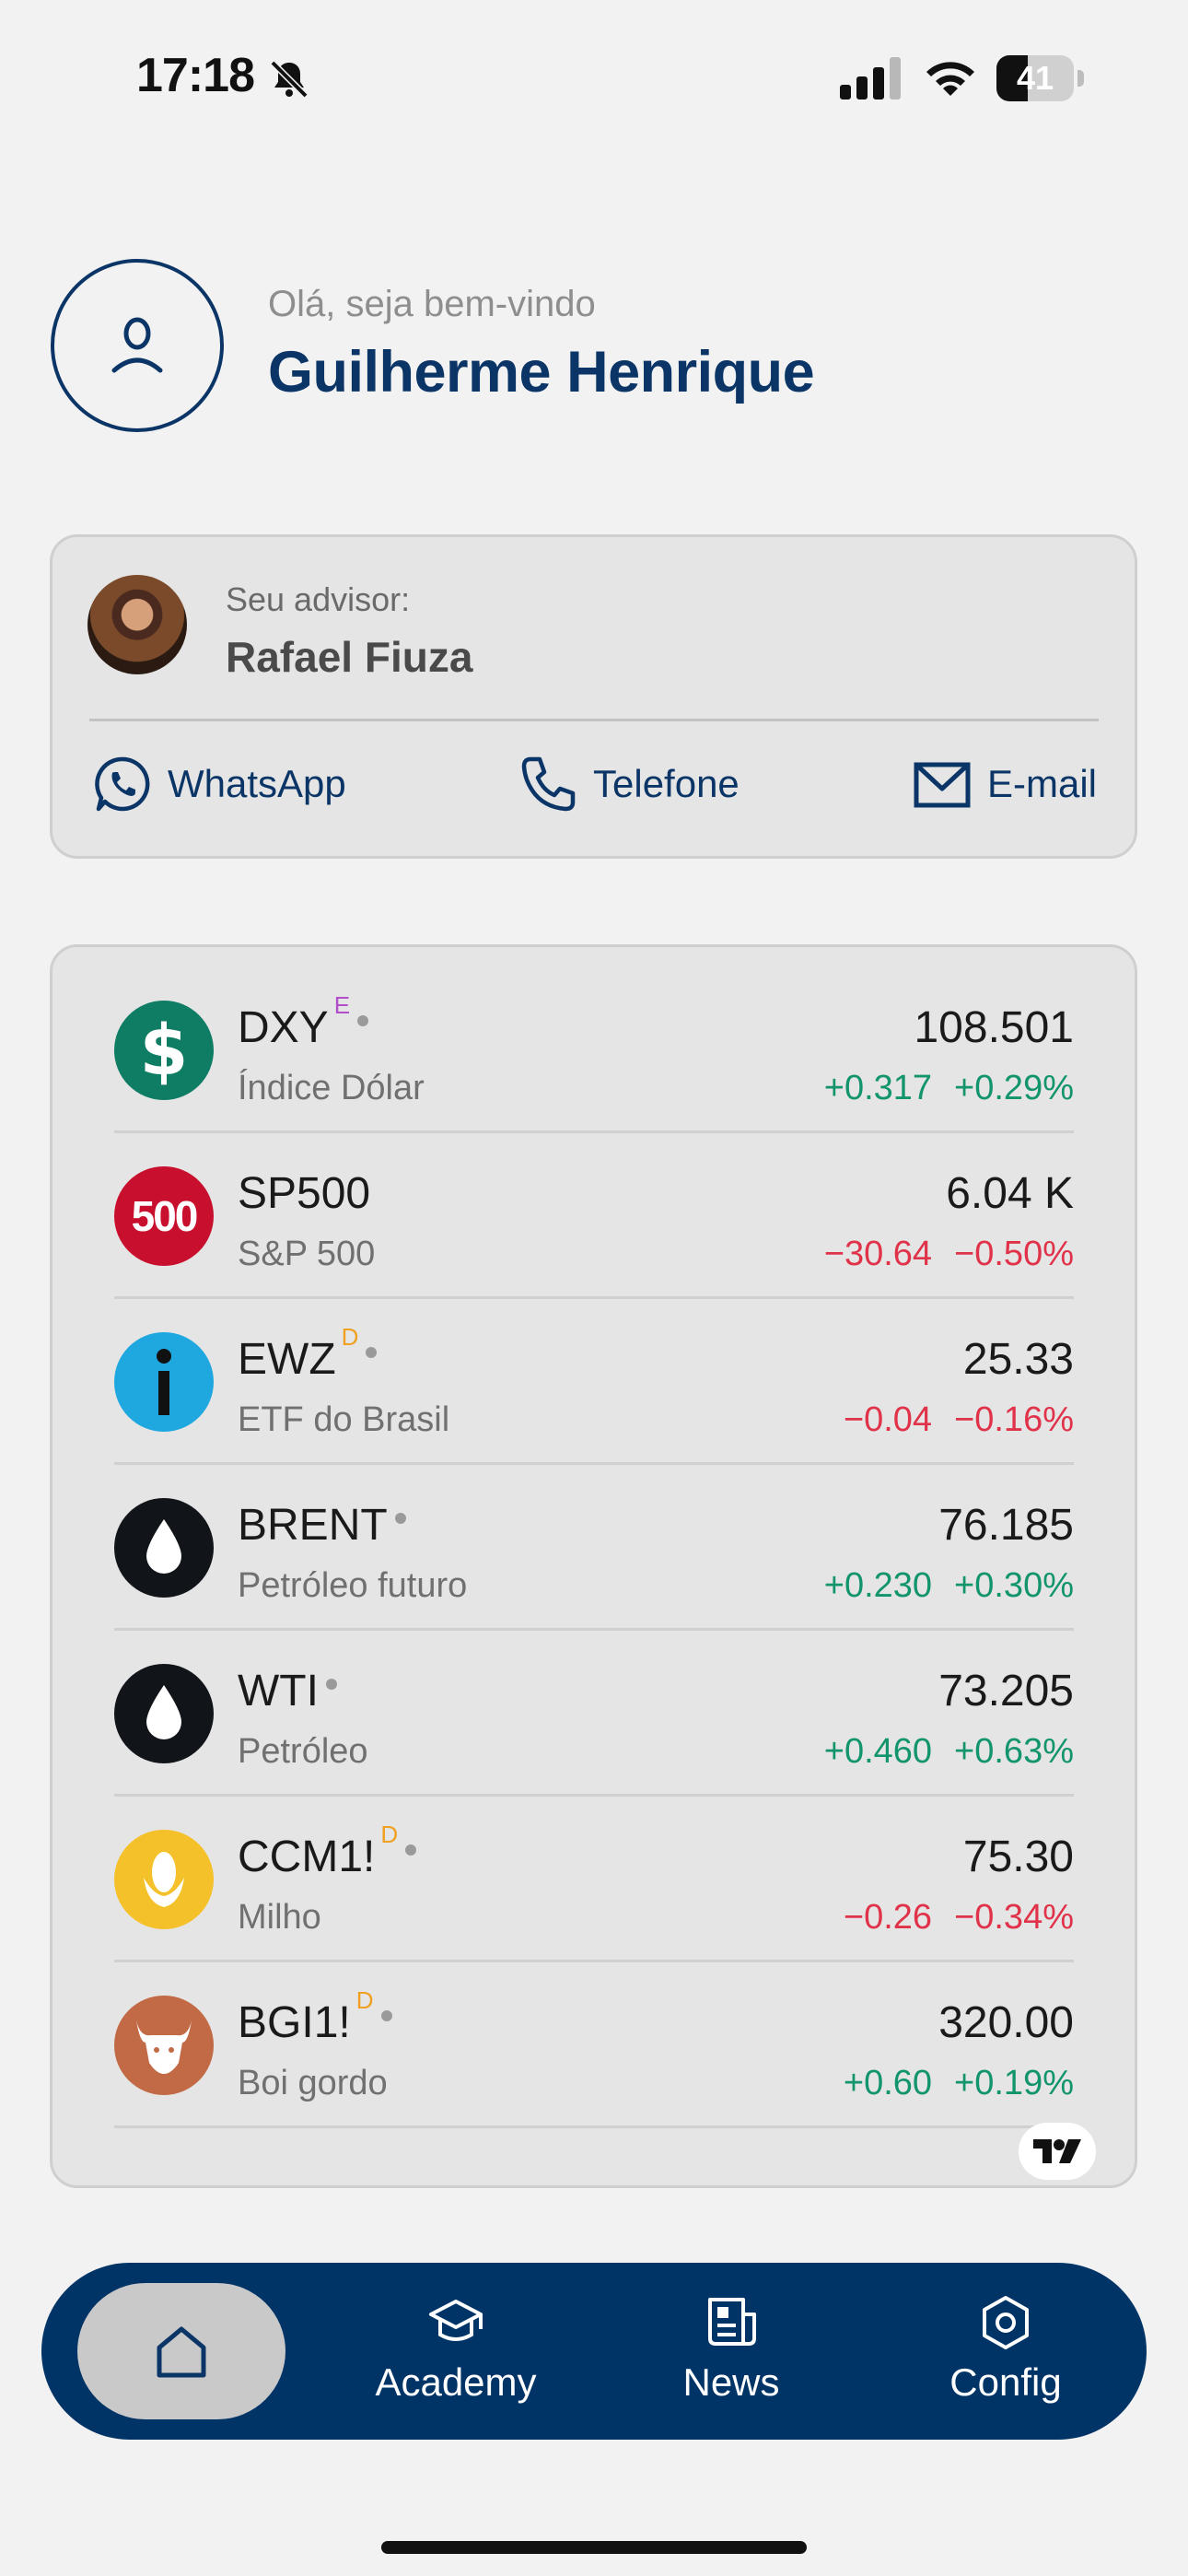 This screenshot has width=1188, height=2576. Describe the element at coordinates (942, 785) in the screenshot. I see `mail-icon` at that location.